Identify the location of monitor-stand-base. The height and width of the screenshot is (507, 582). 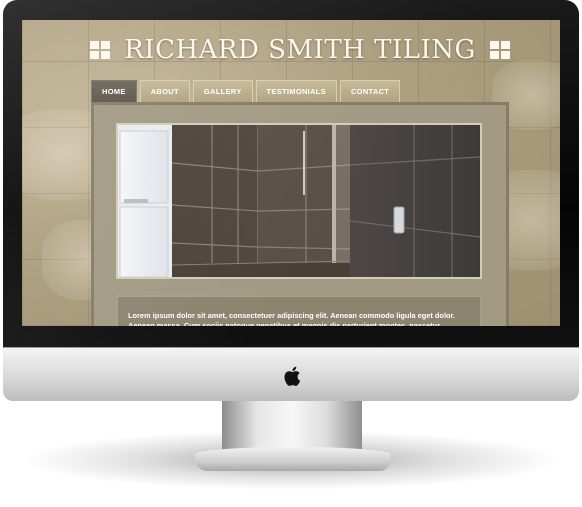
(293, 459).